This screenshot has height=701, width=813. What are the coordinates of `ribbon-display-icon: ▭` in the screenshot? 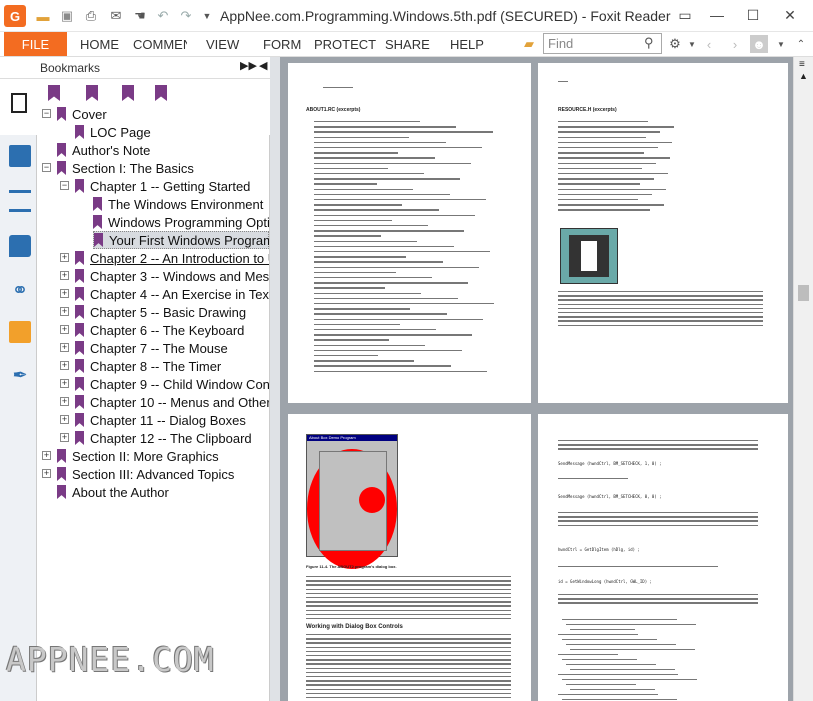 It's located at (685, 15).